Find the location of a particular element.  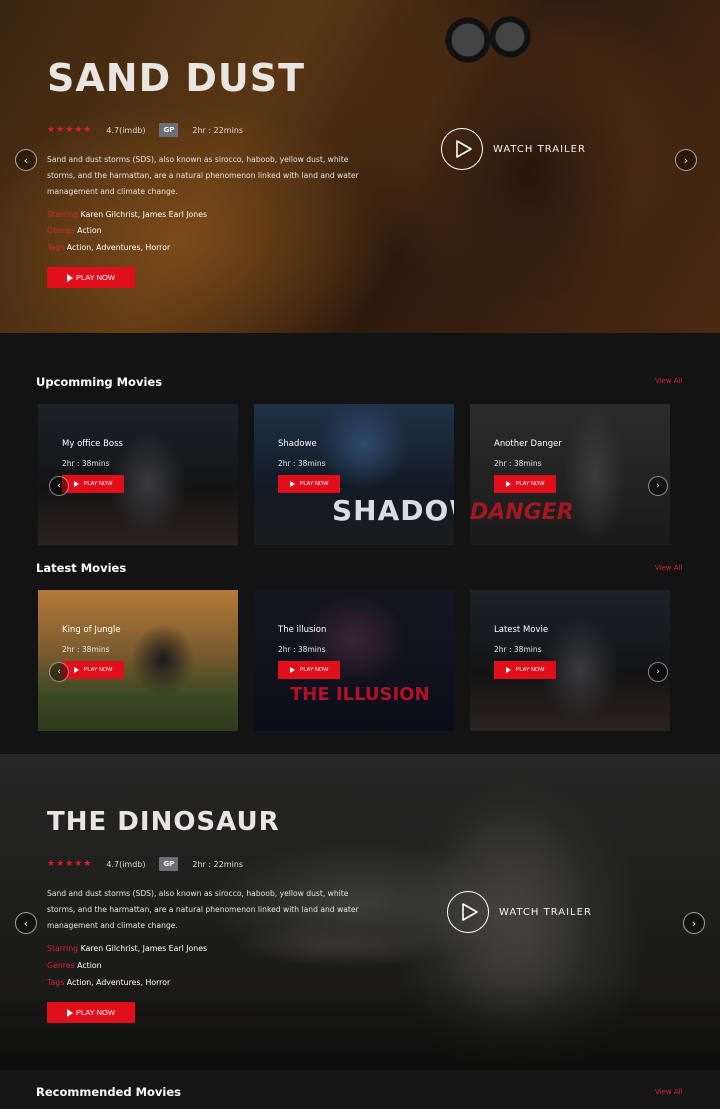

poster-text: THE ILLUSION is located at coordinates (360, 694).